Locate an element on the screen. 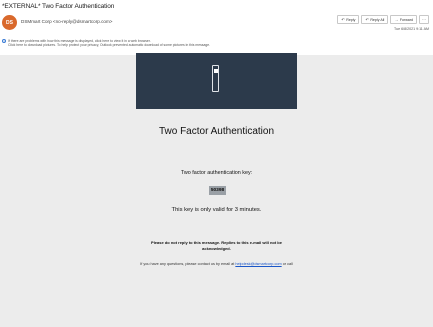 This screenshot has height=327, width=433. helpdesk-email-link: helpdesk@dsmartcorp.com is located at coordinates (258, 264).